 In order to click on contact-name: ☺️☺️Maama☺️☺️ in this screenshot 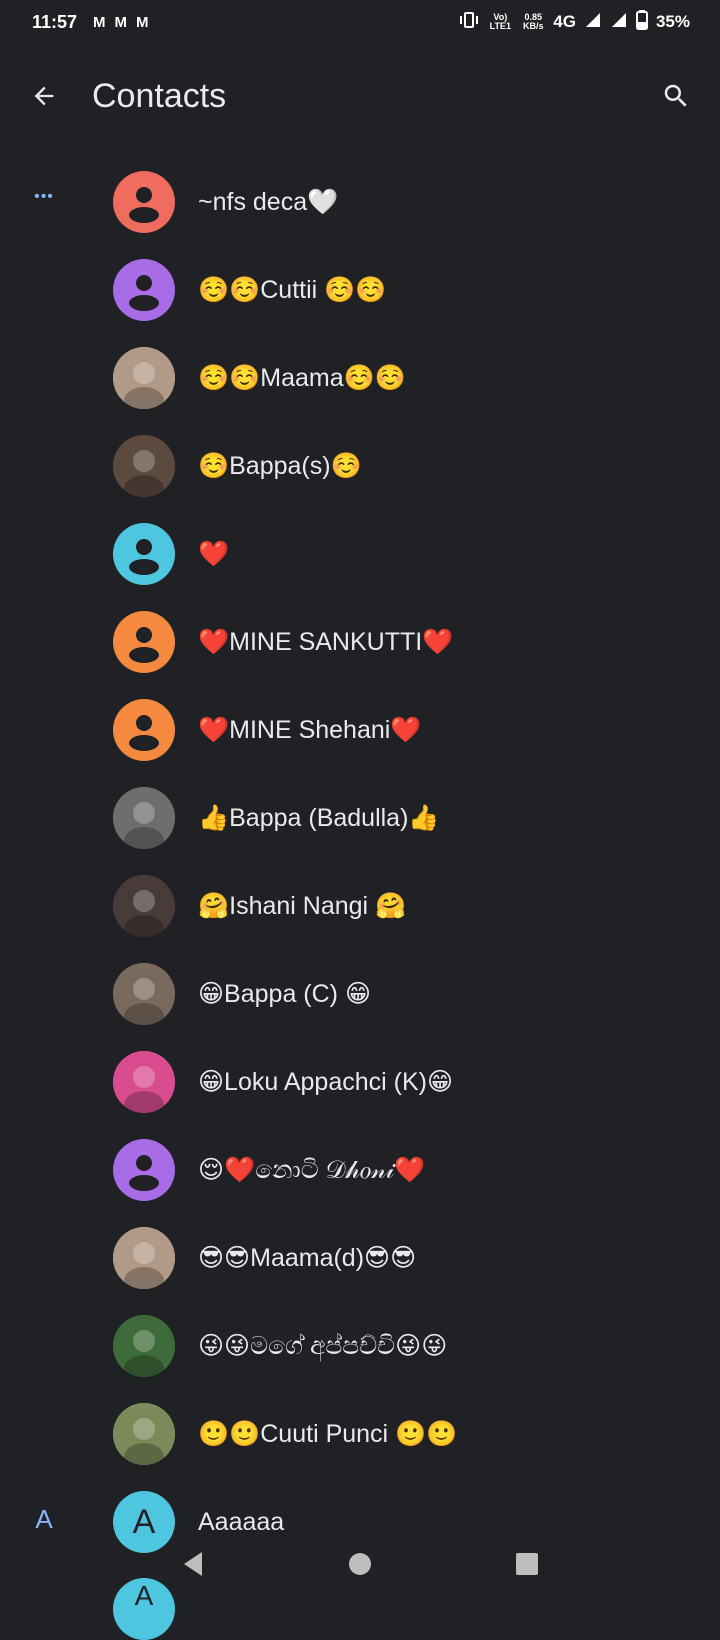, I will do `click(302, 377)`.